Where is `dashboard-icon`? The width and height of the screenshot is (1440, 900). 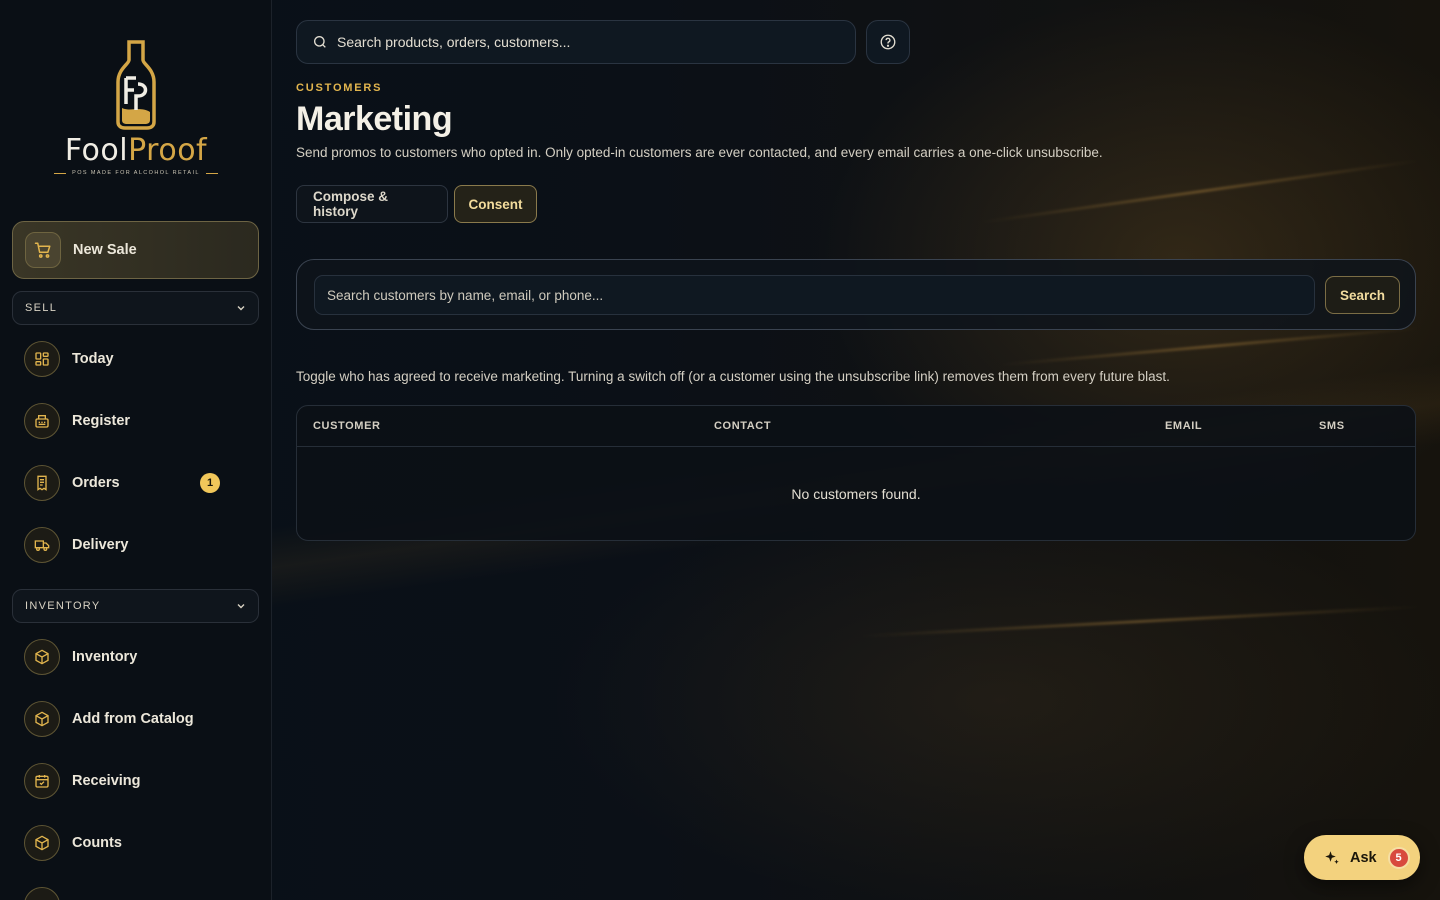
dashboard-icon is located at coordinates (42, 359).